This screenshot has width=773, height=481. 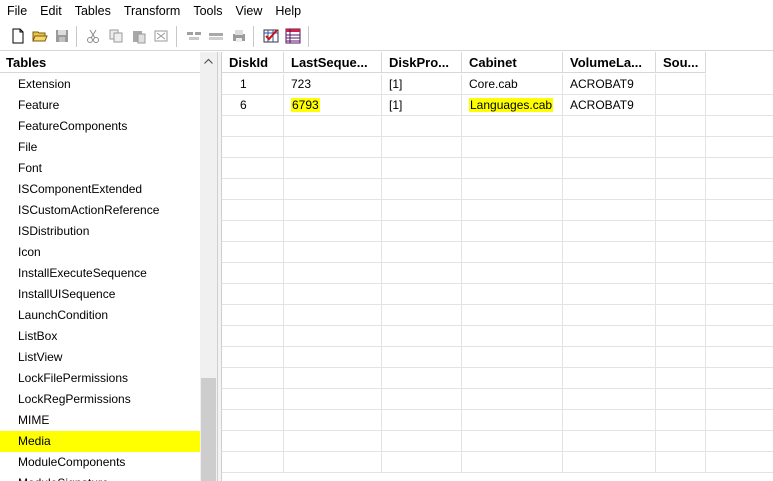 What do you see at coordinates (253, 105) in the screenshot?
I see `table-cell: 6` at bounding box center [253, 105].